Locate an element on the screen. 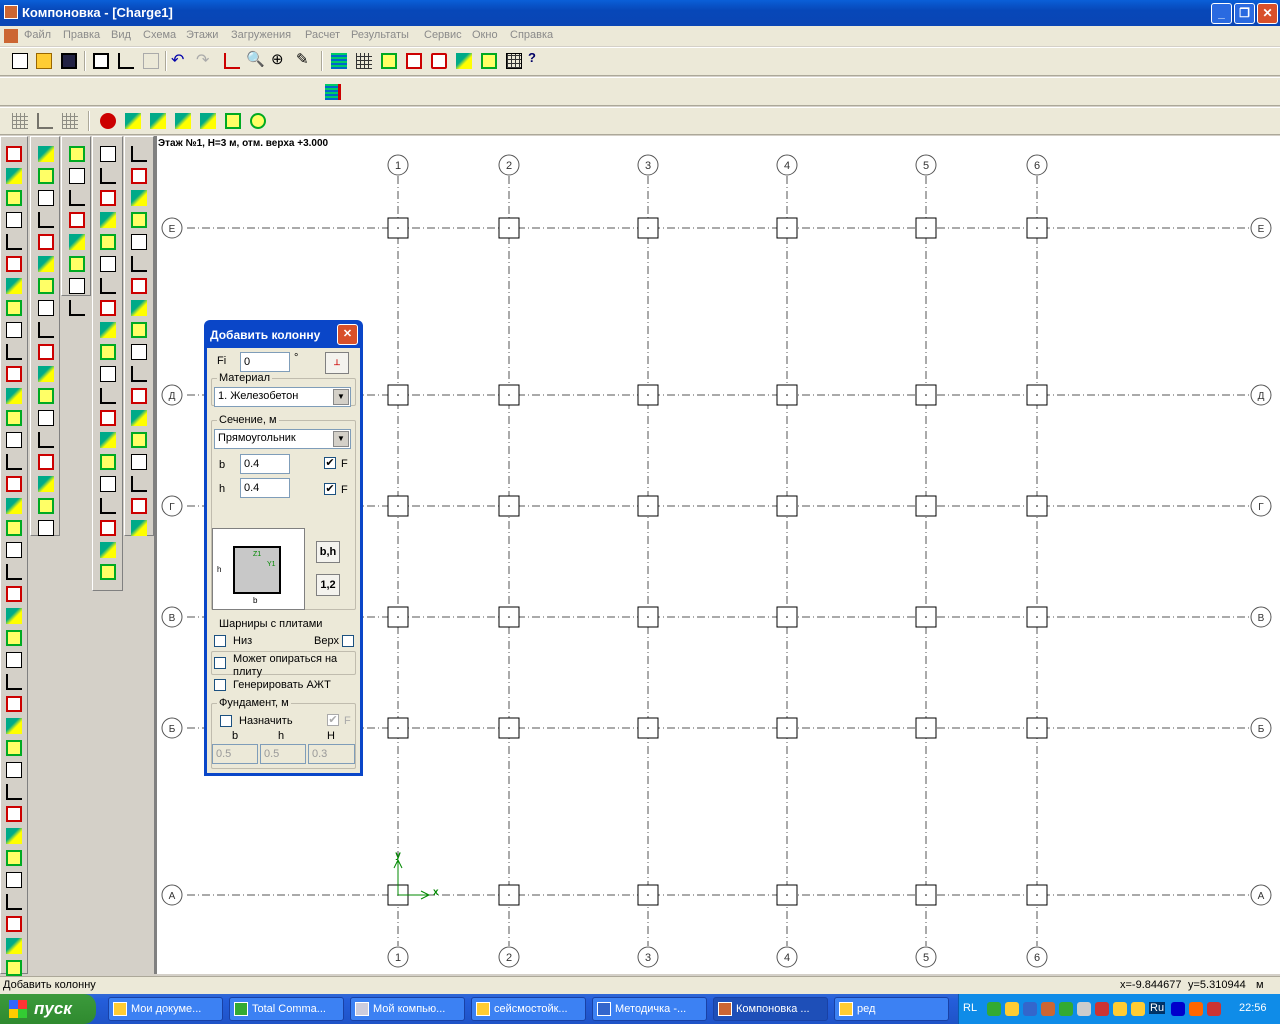  tool7-button is located at coordinates (258, 121).